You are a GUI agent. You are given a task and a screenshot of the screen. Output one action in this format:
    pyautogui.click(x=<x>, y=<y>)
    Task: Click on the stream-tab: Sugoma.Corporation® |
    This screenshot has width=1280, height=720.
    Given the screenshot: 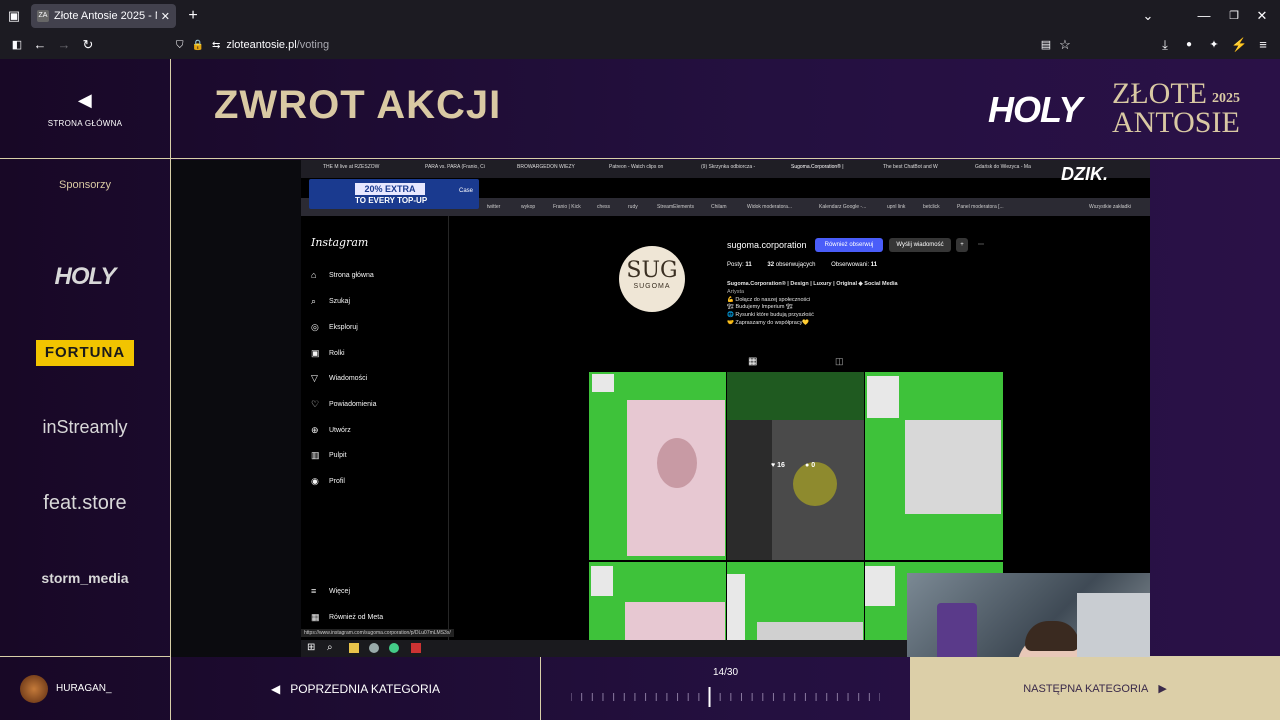 What is the action you would take?
    pyautogui.click(x=817, y=167)
    